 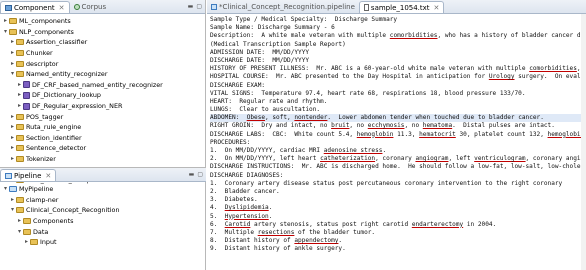 I want to click on tree-item-label: ML_components, so click(x=45, y=21).